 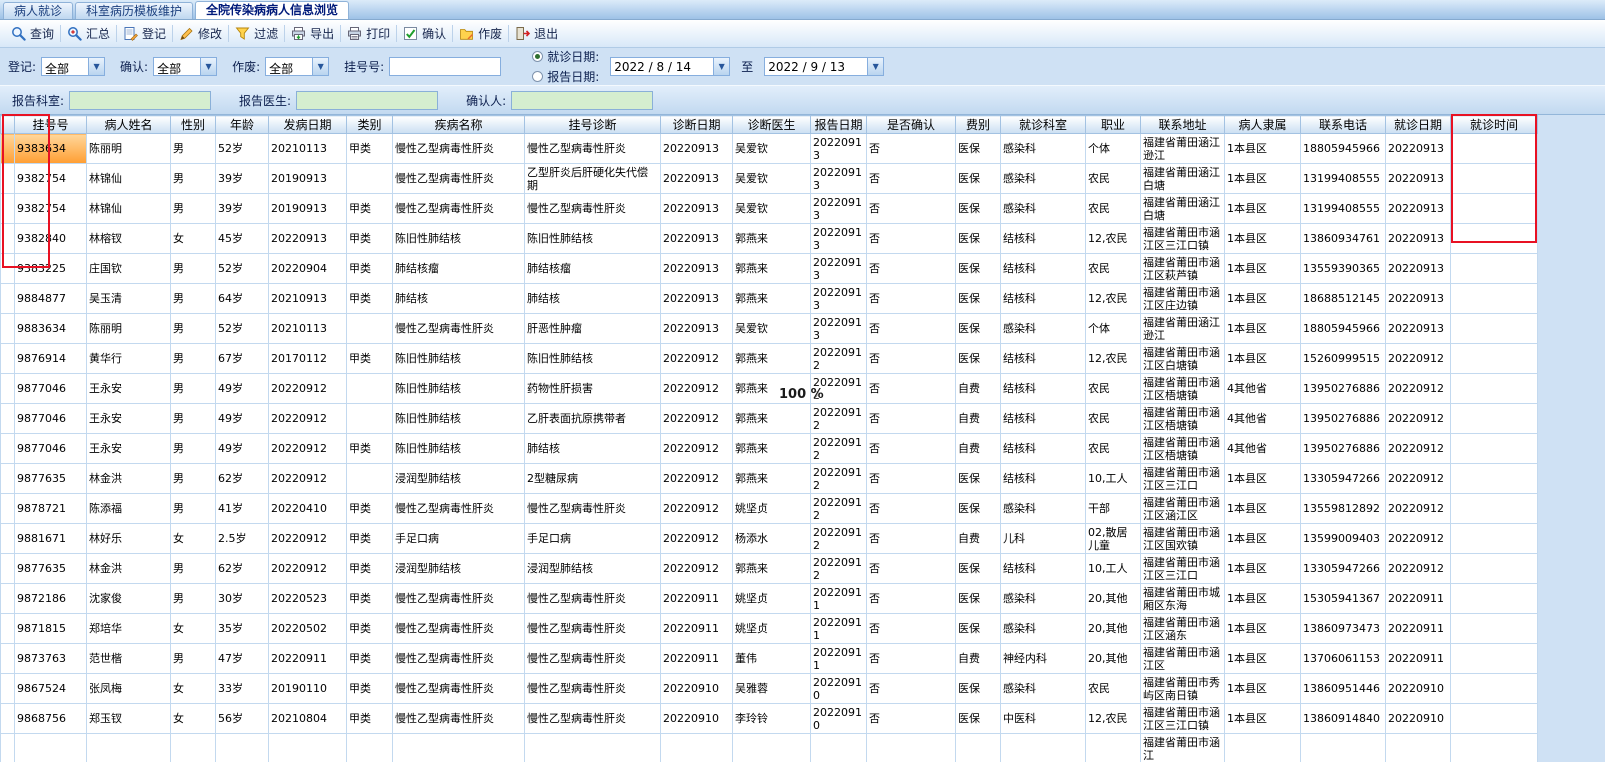 I want to click on confirmer-input, so click(x=582, y=100).